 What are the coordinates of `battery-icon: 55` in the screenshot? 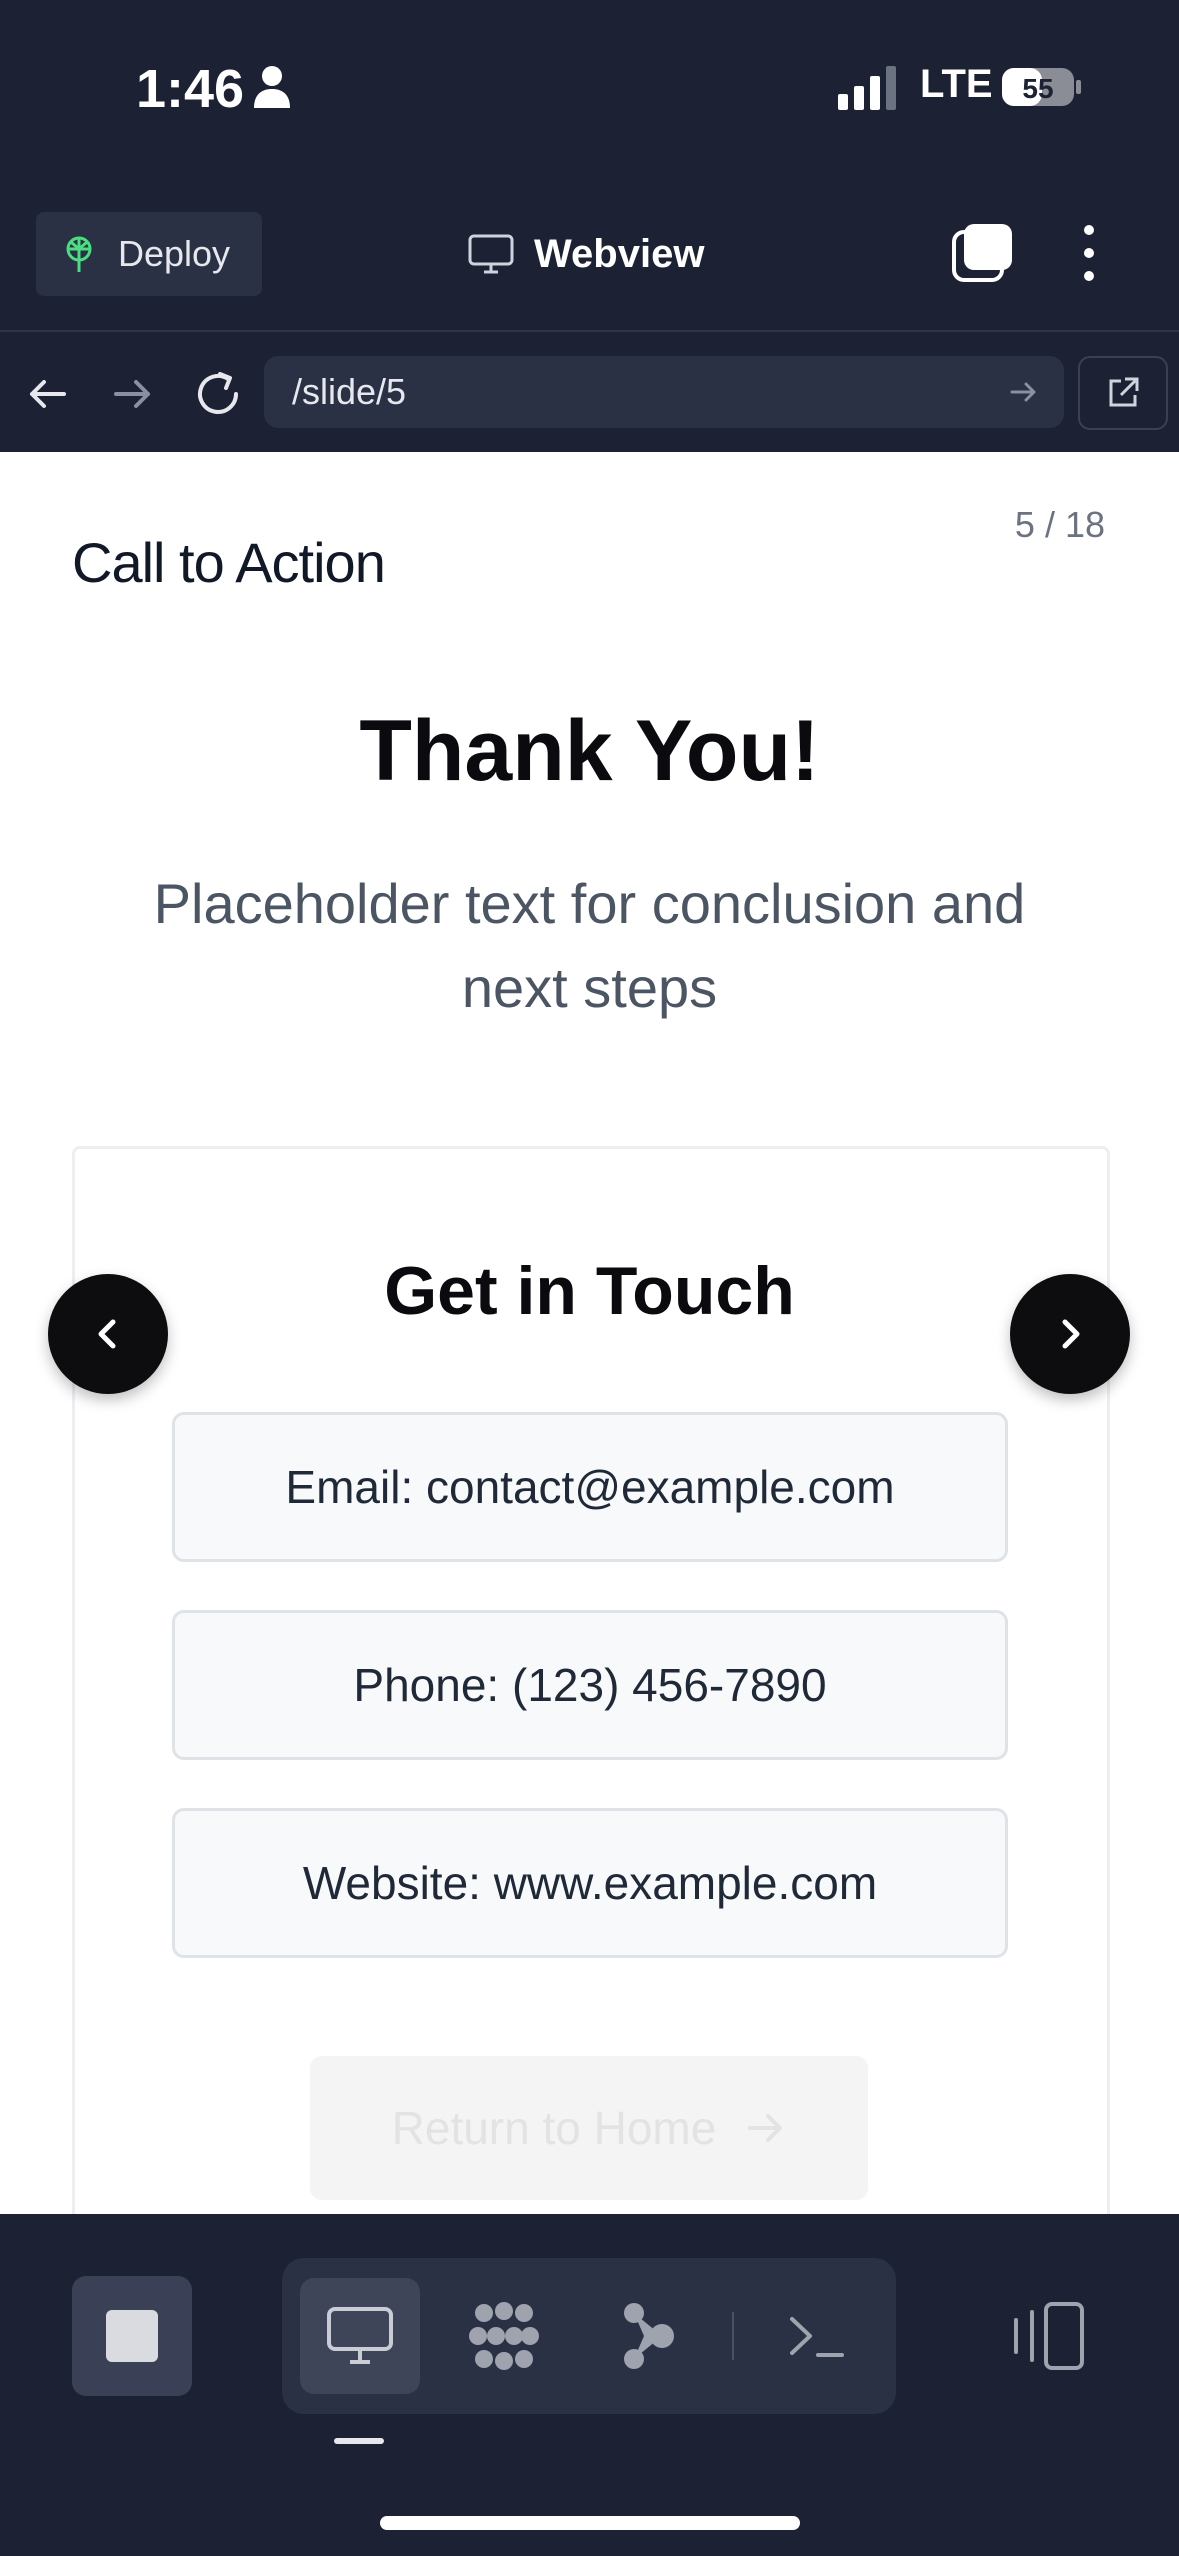 It's located at (1041, 87).